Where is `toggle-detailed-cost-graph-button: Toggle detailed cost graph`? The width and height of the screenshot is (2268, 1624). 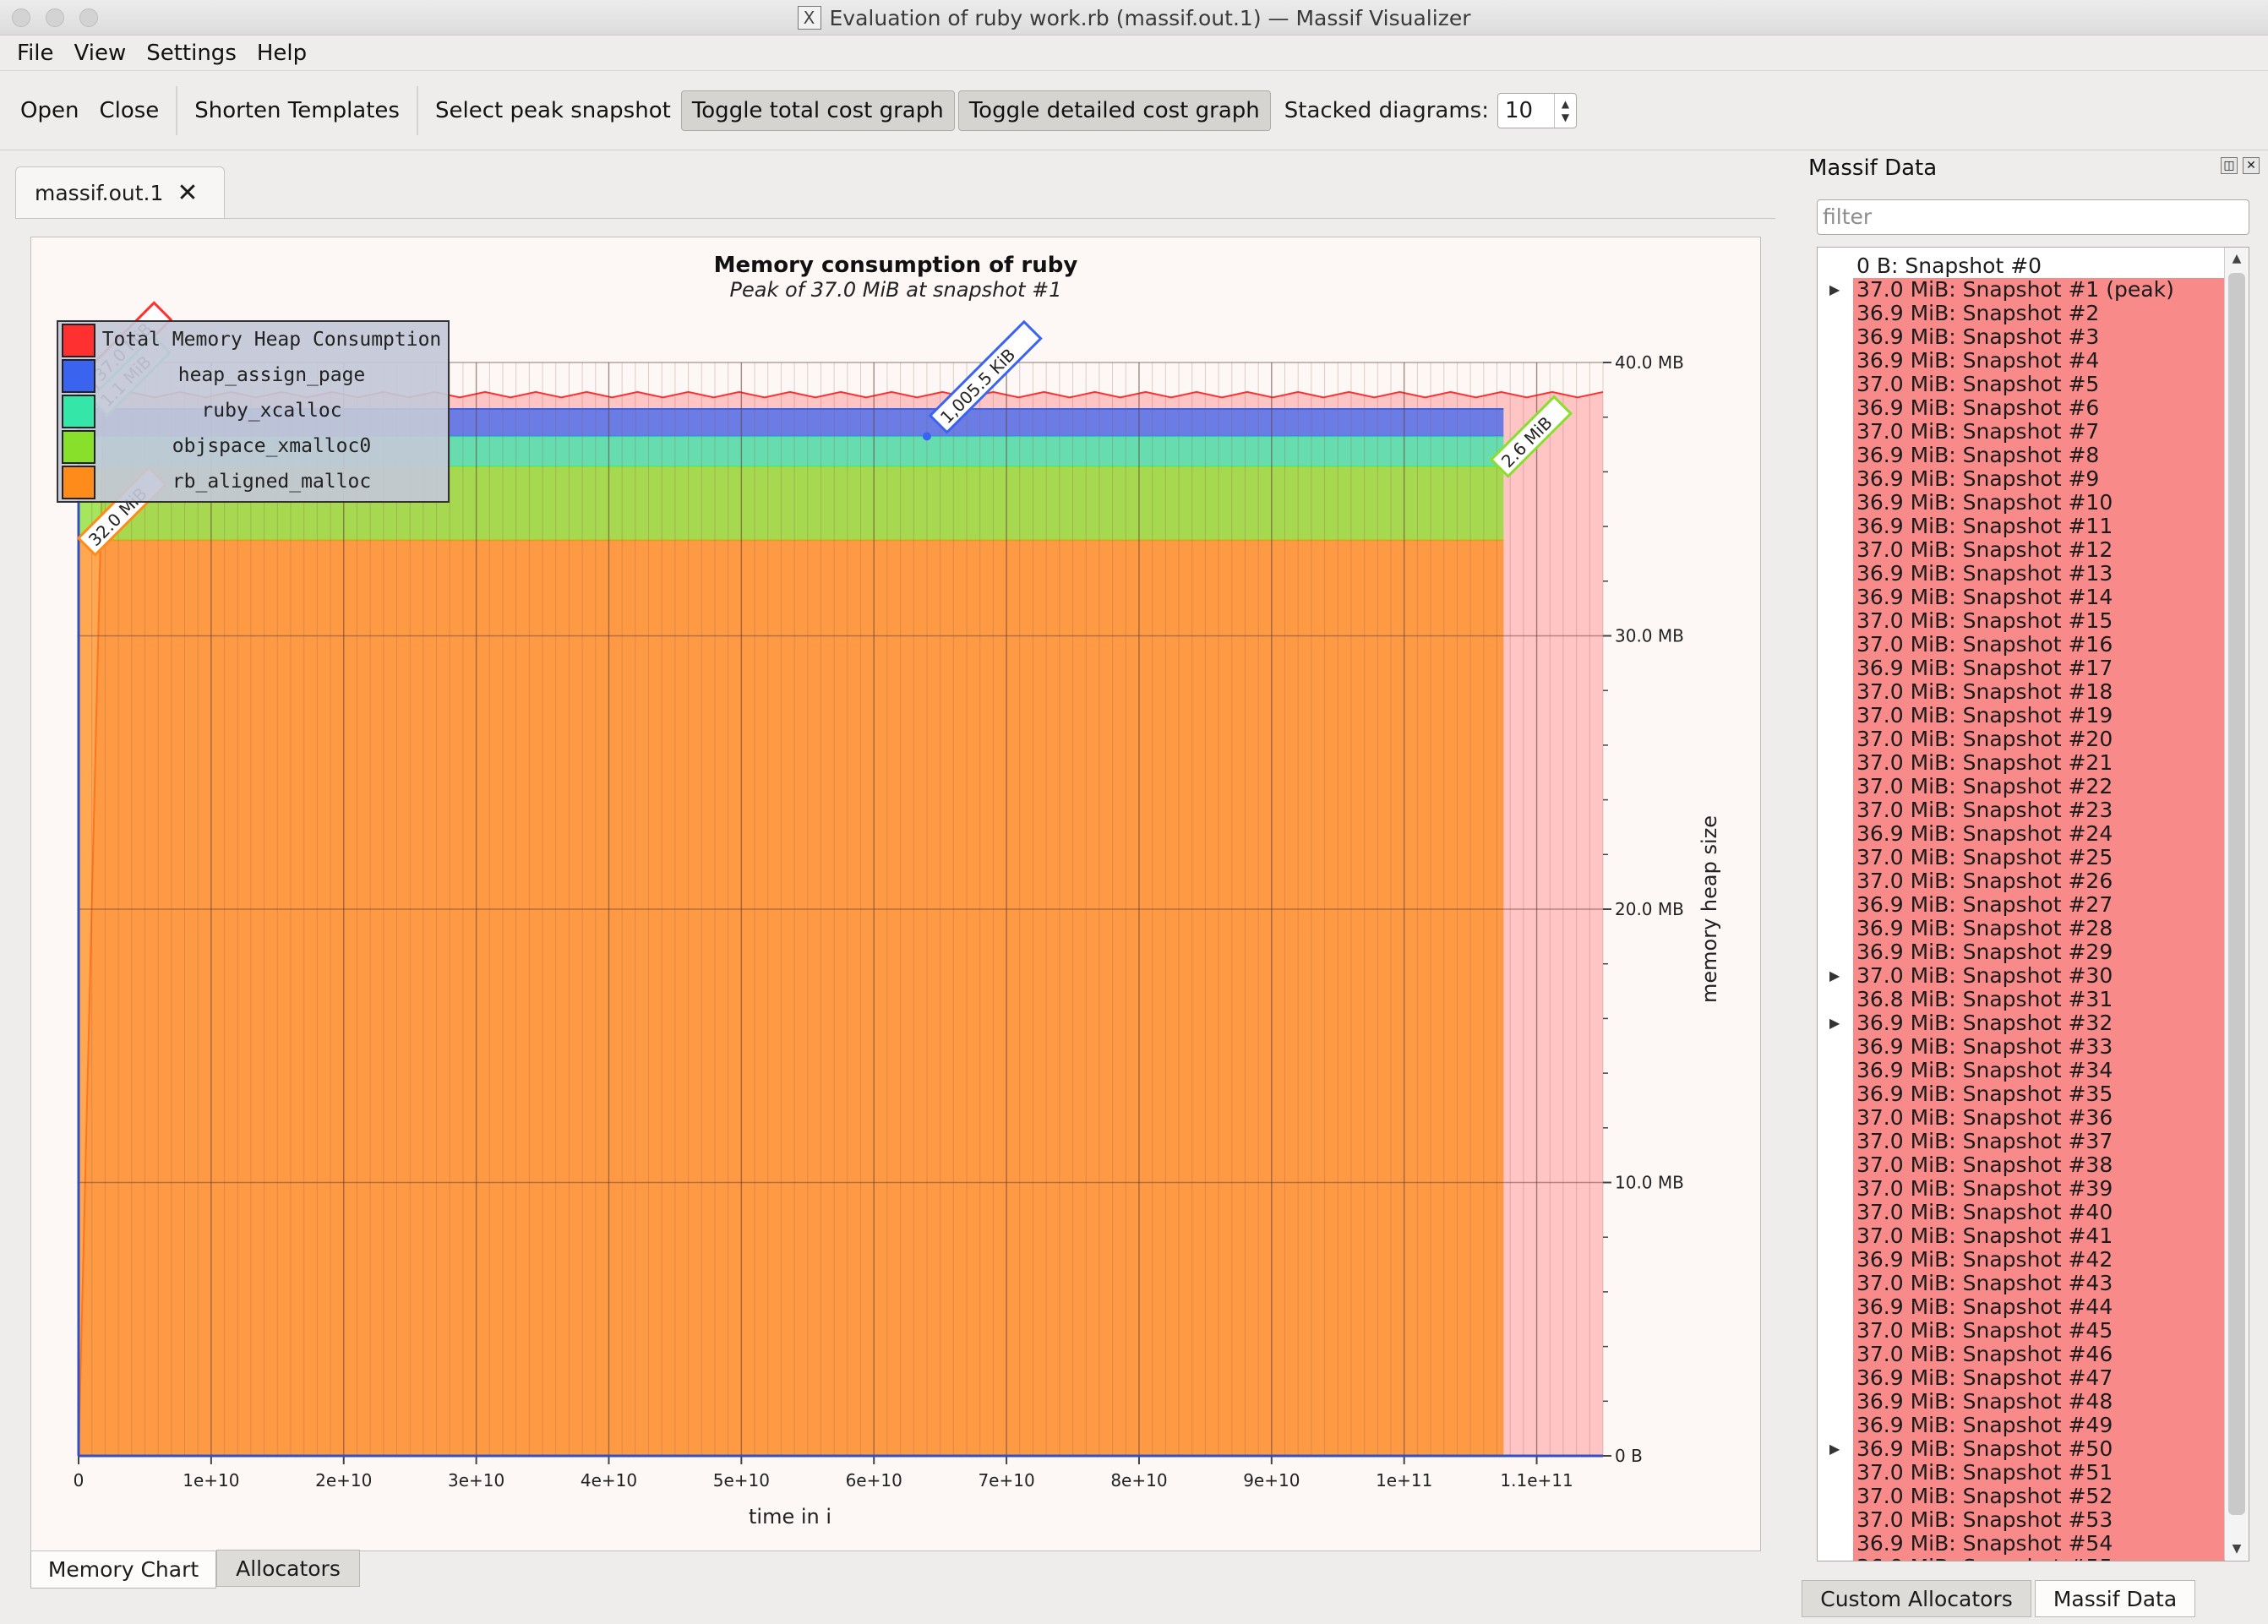 toggle-detailed-cost-graph-button: Toggle detailed cost graph is located at coordinates (1114, 110).